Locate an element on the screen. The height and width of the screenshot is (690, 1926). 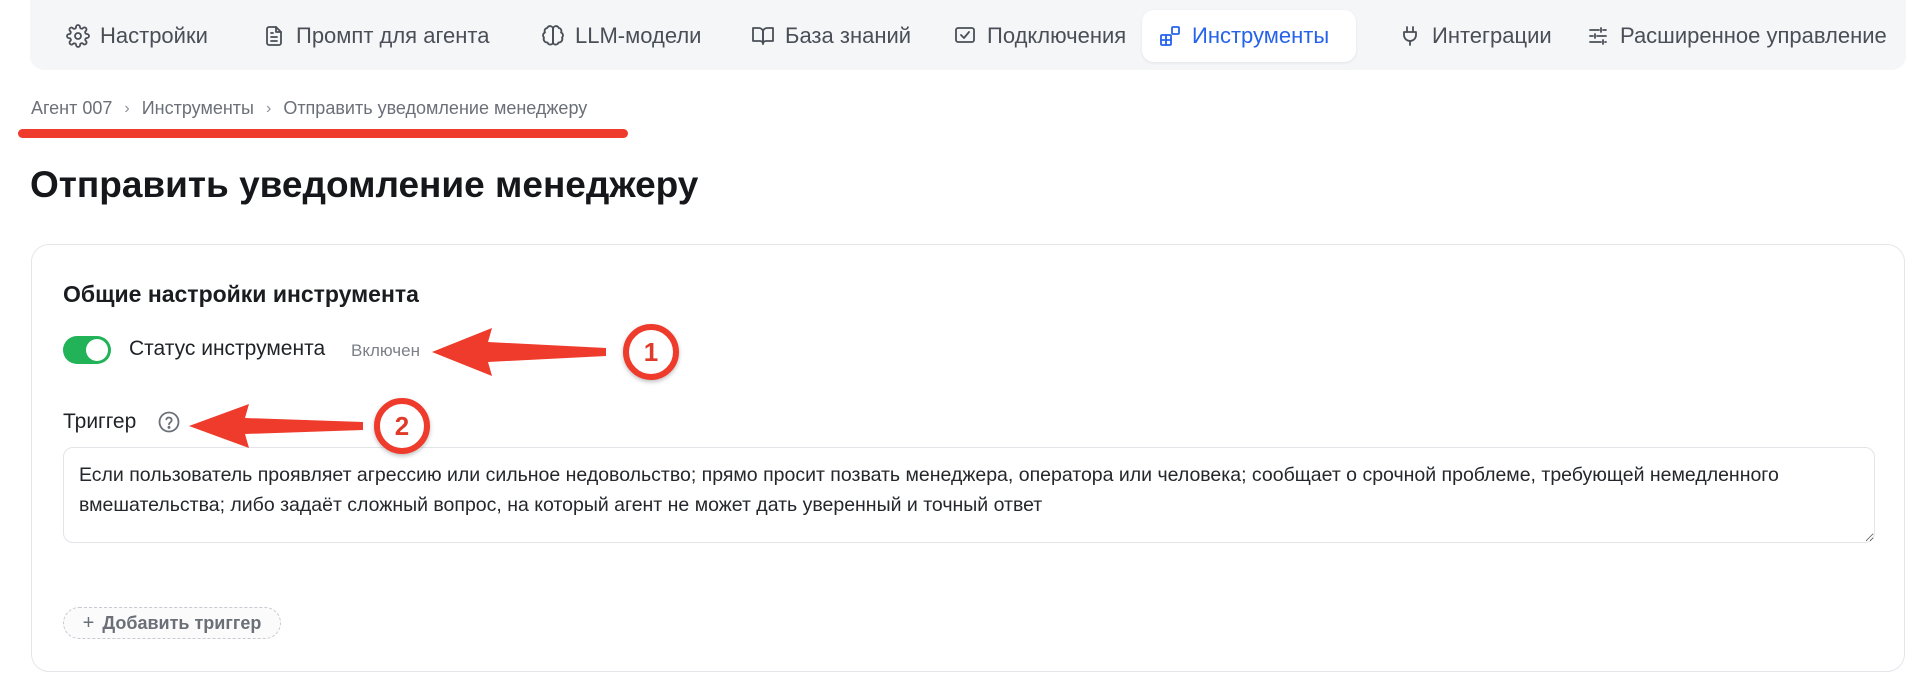
add-trigger-button: + Добавить триггер is located at coordinates (172, 623).